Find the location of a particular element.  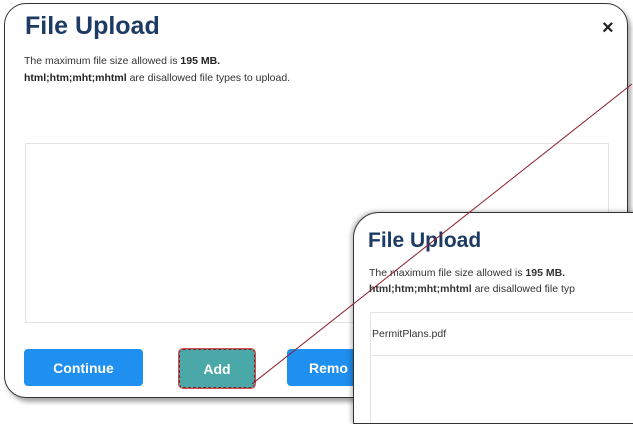

max-size-value: 195 MB. is located at coordinates (200, 61).